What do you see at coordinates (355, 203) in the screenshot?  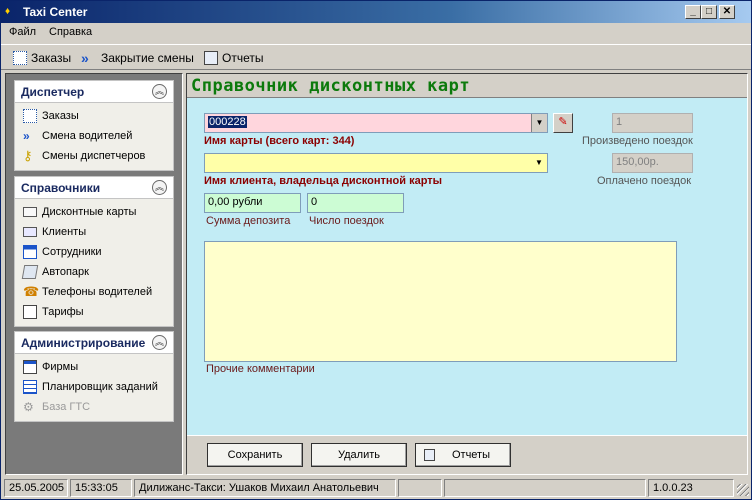 I see `trips-count-field: 0` at bounding box center [355, 203].